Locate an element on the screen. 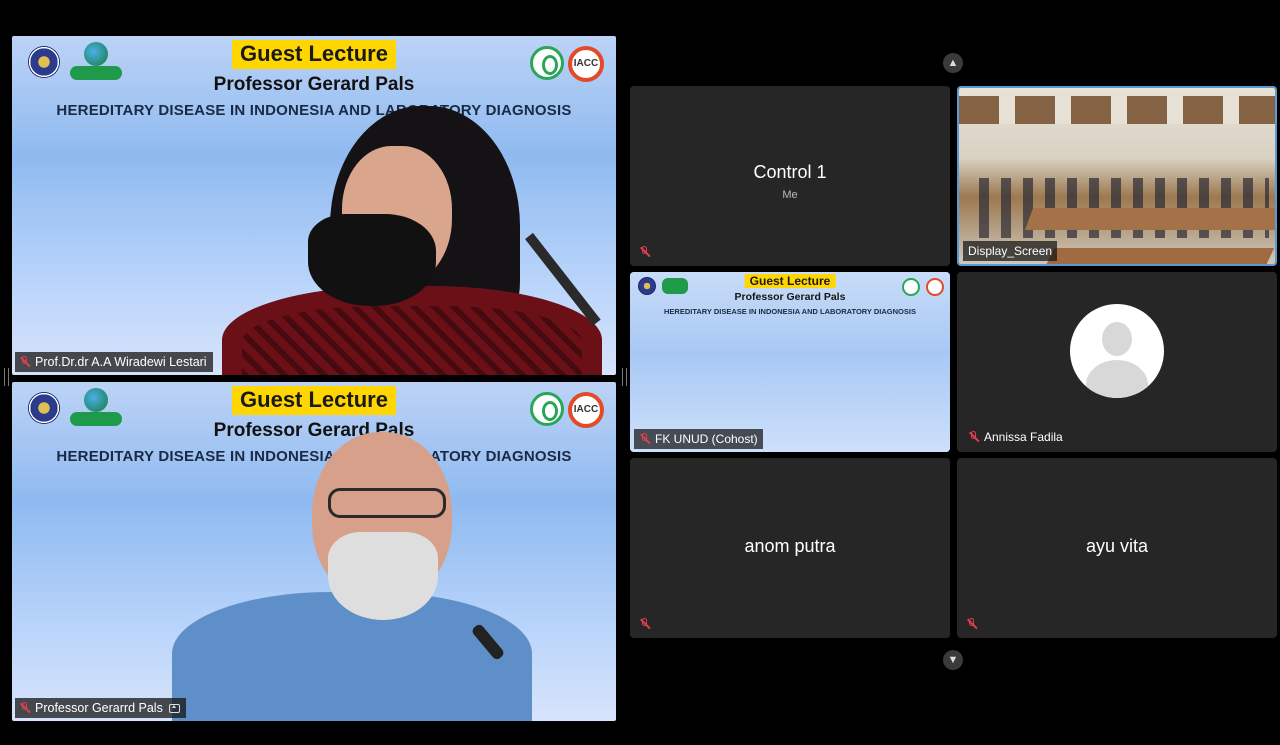 Image resolution: width=1280 pixels, height=745 pixels. participant-name: Professor Gerarrd Pals is located at coordinates (99, 708).